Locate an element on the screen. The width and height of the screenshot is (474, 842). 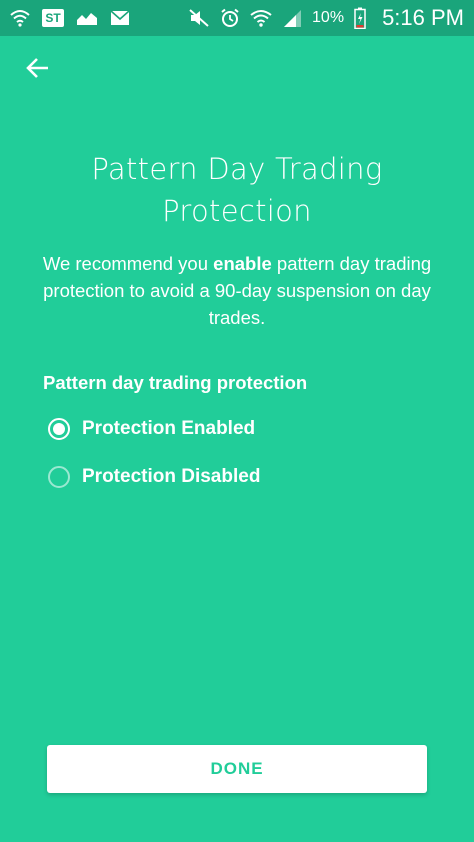
radio-label-enabled: Protection Enabled is located at coordinates (169, 428).